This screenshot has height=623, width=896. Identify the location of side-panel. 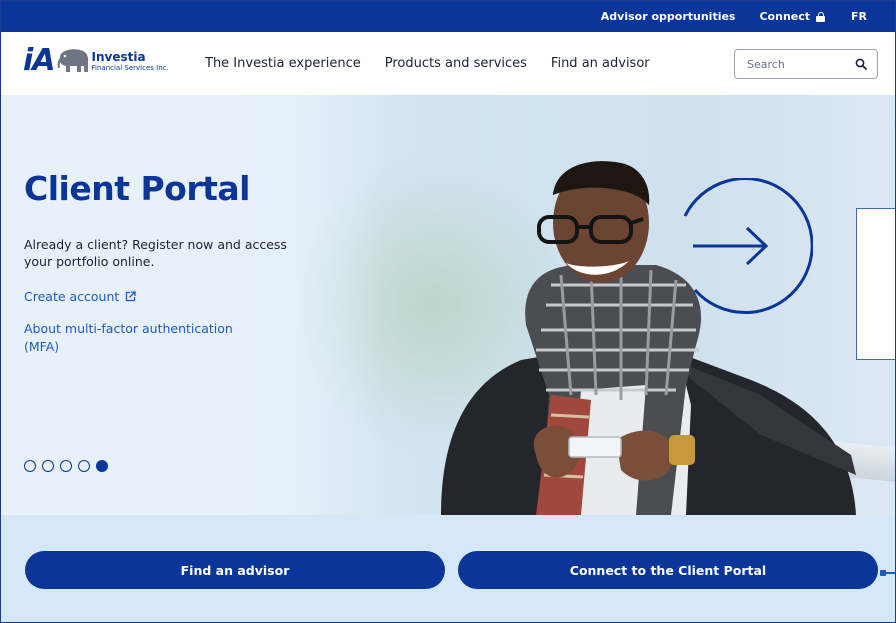
(875, 284).